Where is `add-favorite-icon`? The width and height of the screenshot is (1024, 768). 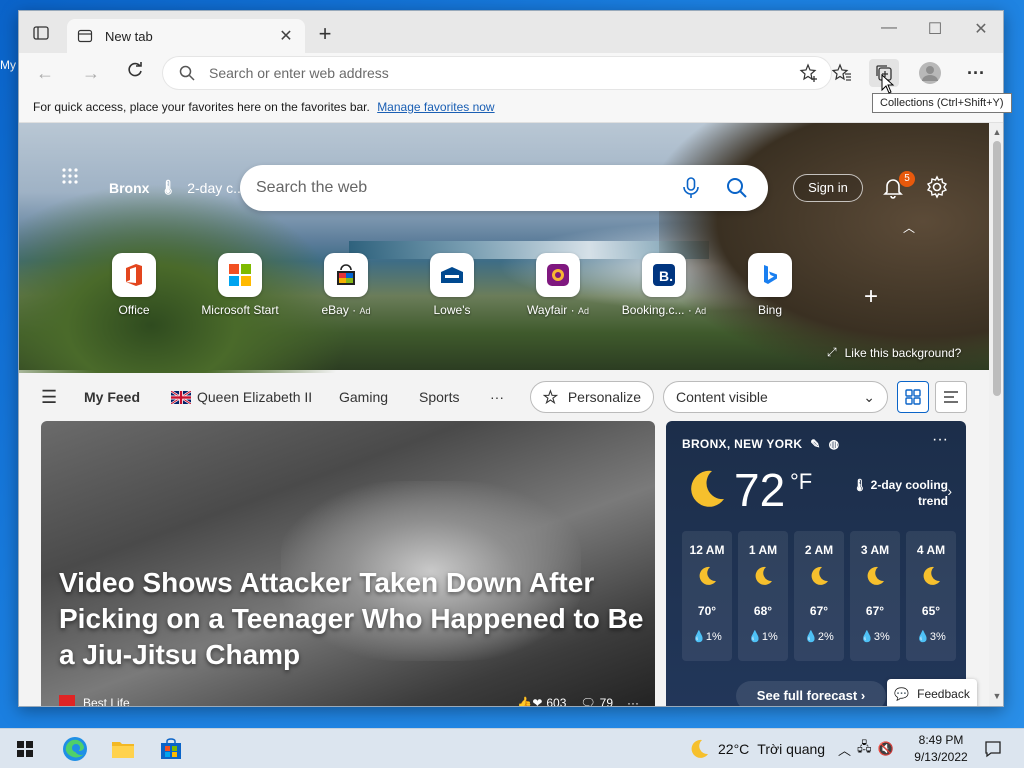
add-favorite-icon is located at coordinates (809, 73).